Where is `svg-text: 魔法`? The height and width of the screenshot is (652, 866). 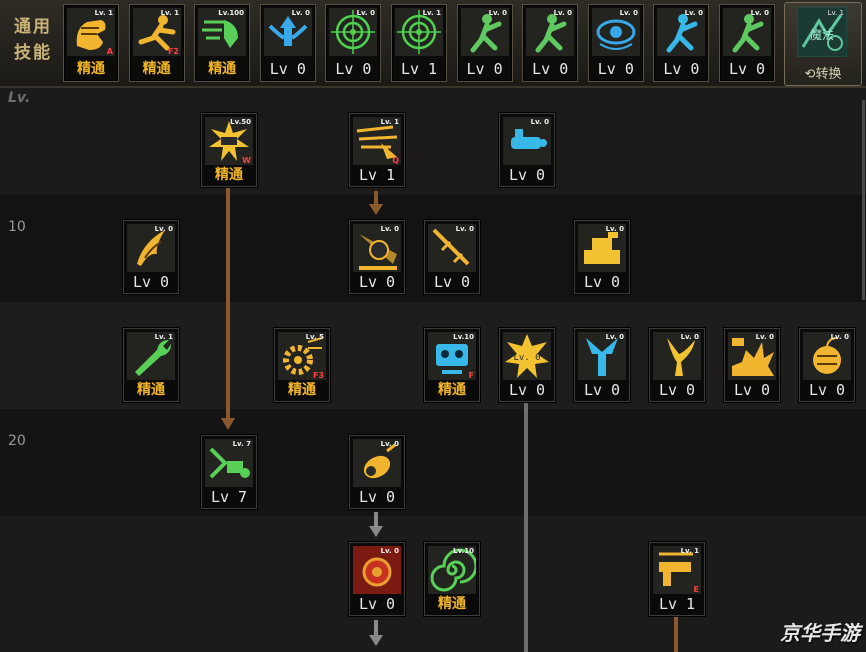
svg-text: 魔法 is located at coordinates (822, 34).